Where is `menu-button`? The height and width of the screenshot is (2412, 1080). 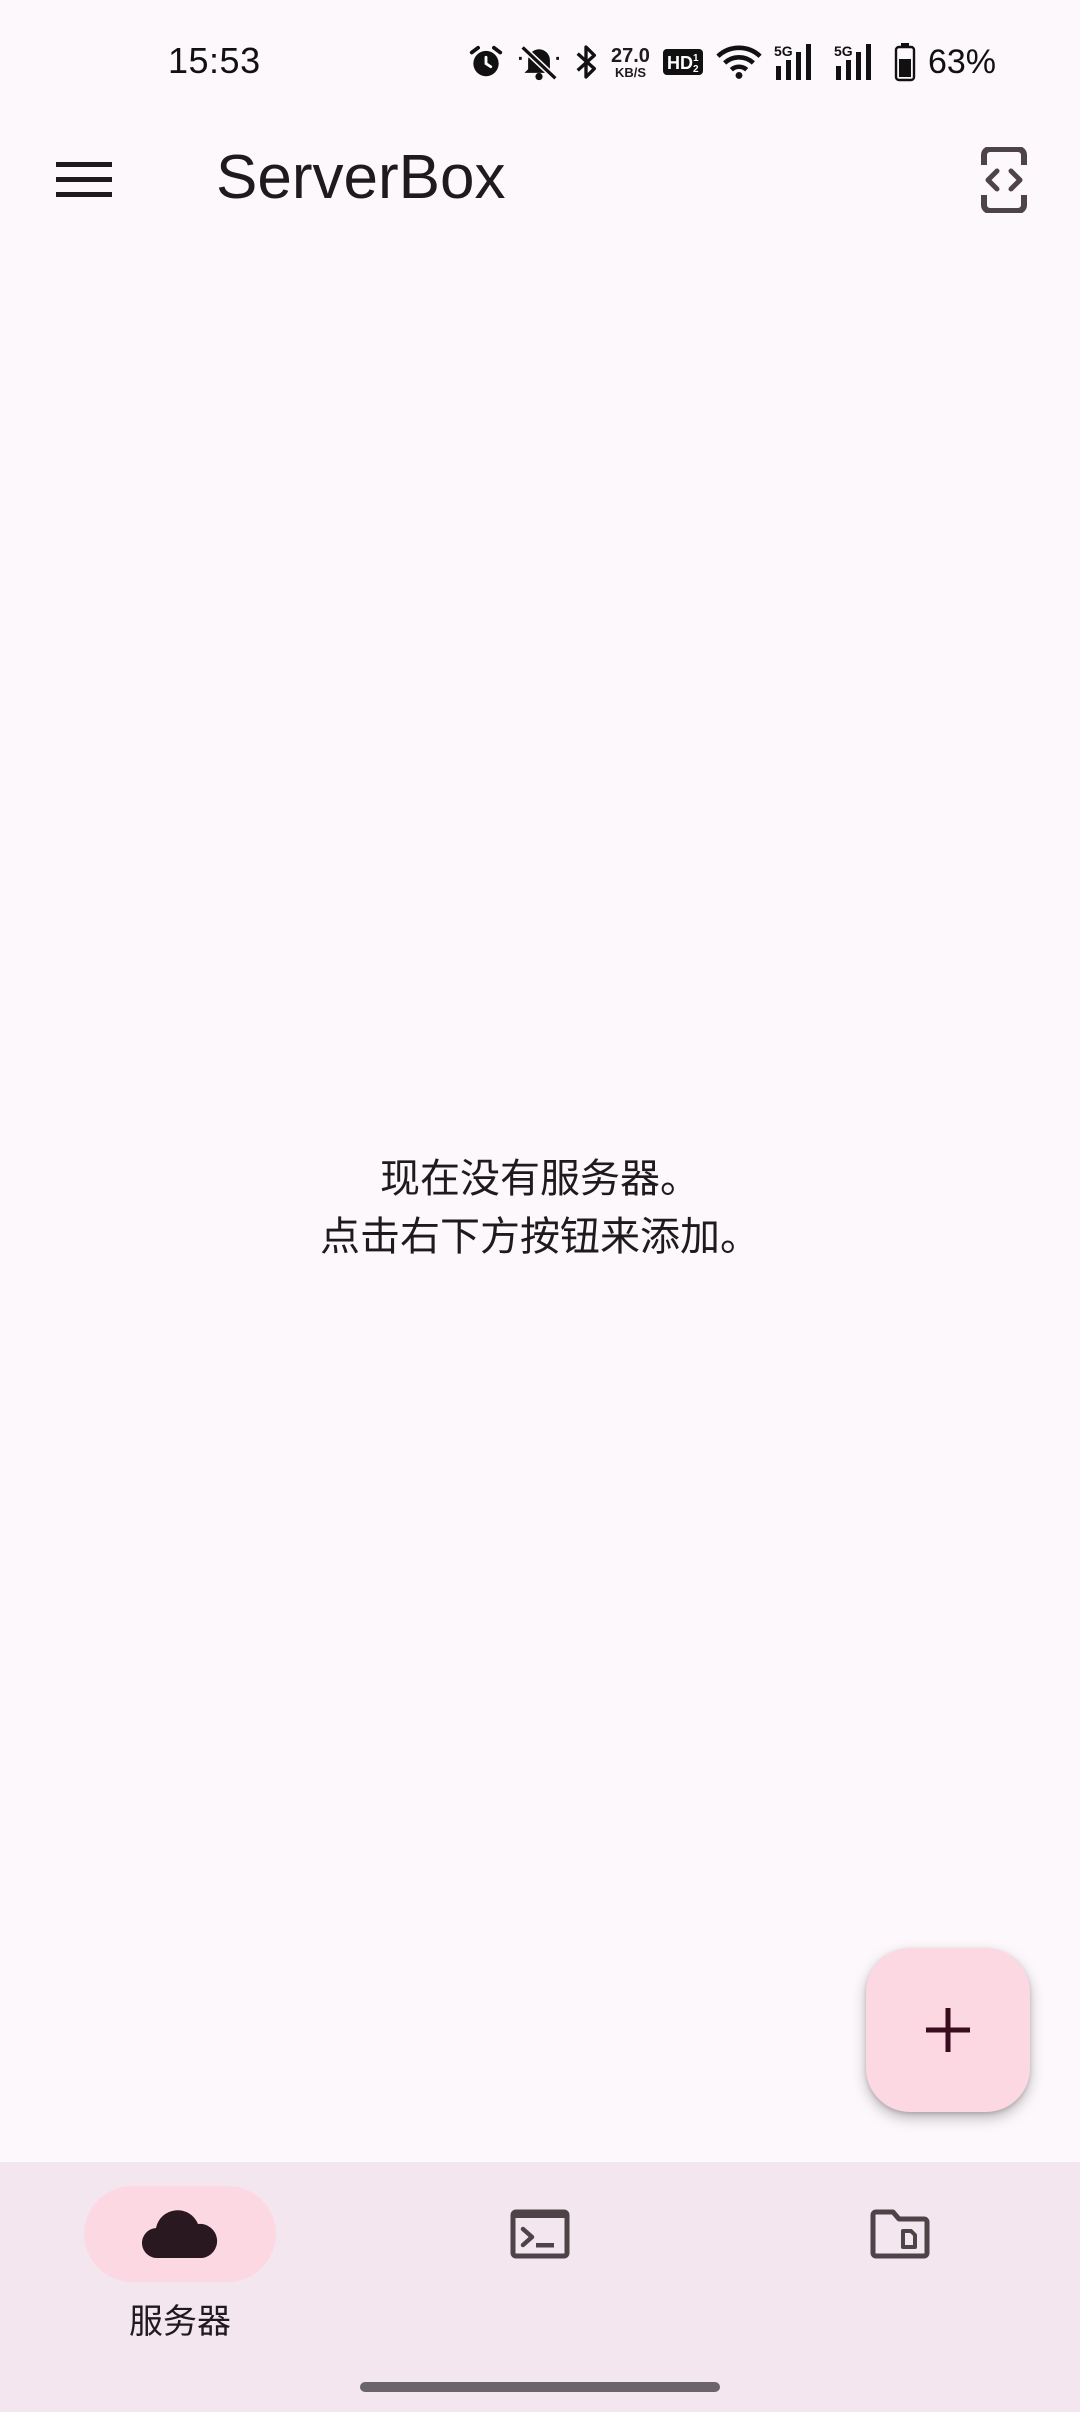 menu-button is located at coordinates (84, 180).